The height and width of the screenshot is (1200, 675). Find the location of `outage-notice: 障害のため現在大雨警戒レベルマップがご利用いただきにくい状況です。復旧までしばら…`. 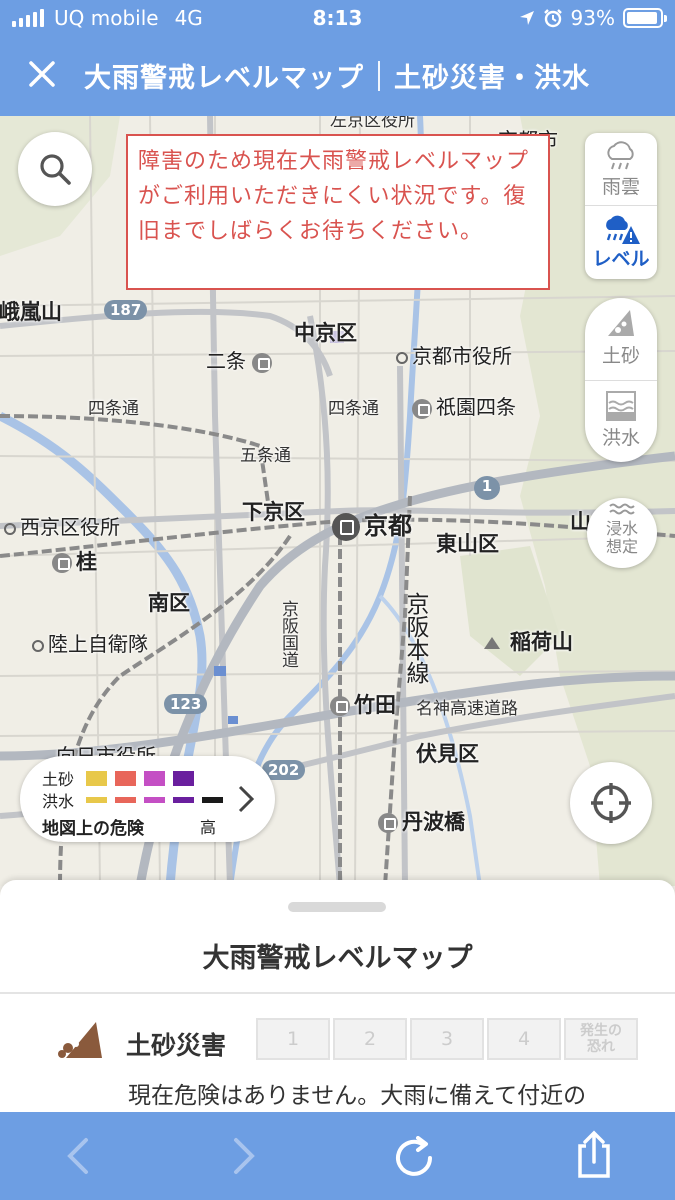

outage-notice: 障害のため現在大雨警戒レベルマップがご利用いただきにくい状況です。復旧までしばら… is located at coordinates (338, 212).